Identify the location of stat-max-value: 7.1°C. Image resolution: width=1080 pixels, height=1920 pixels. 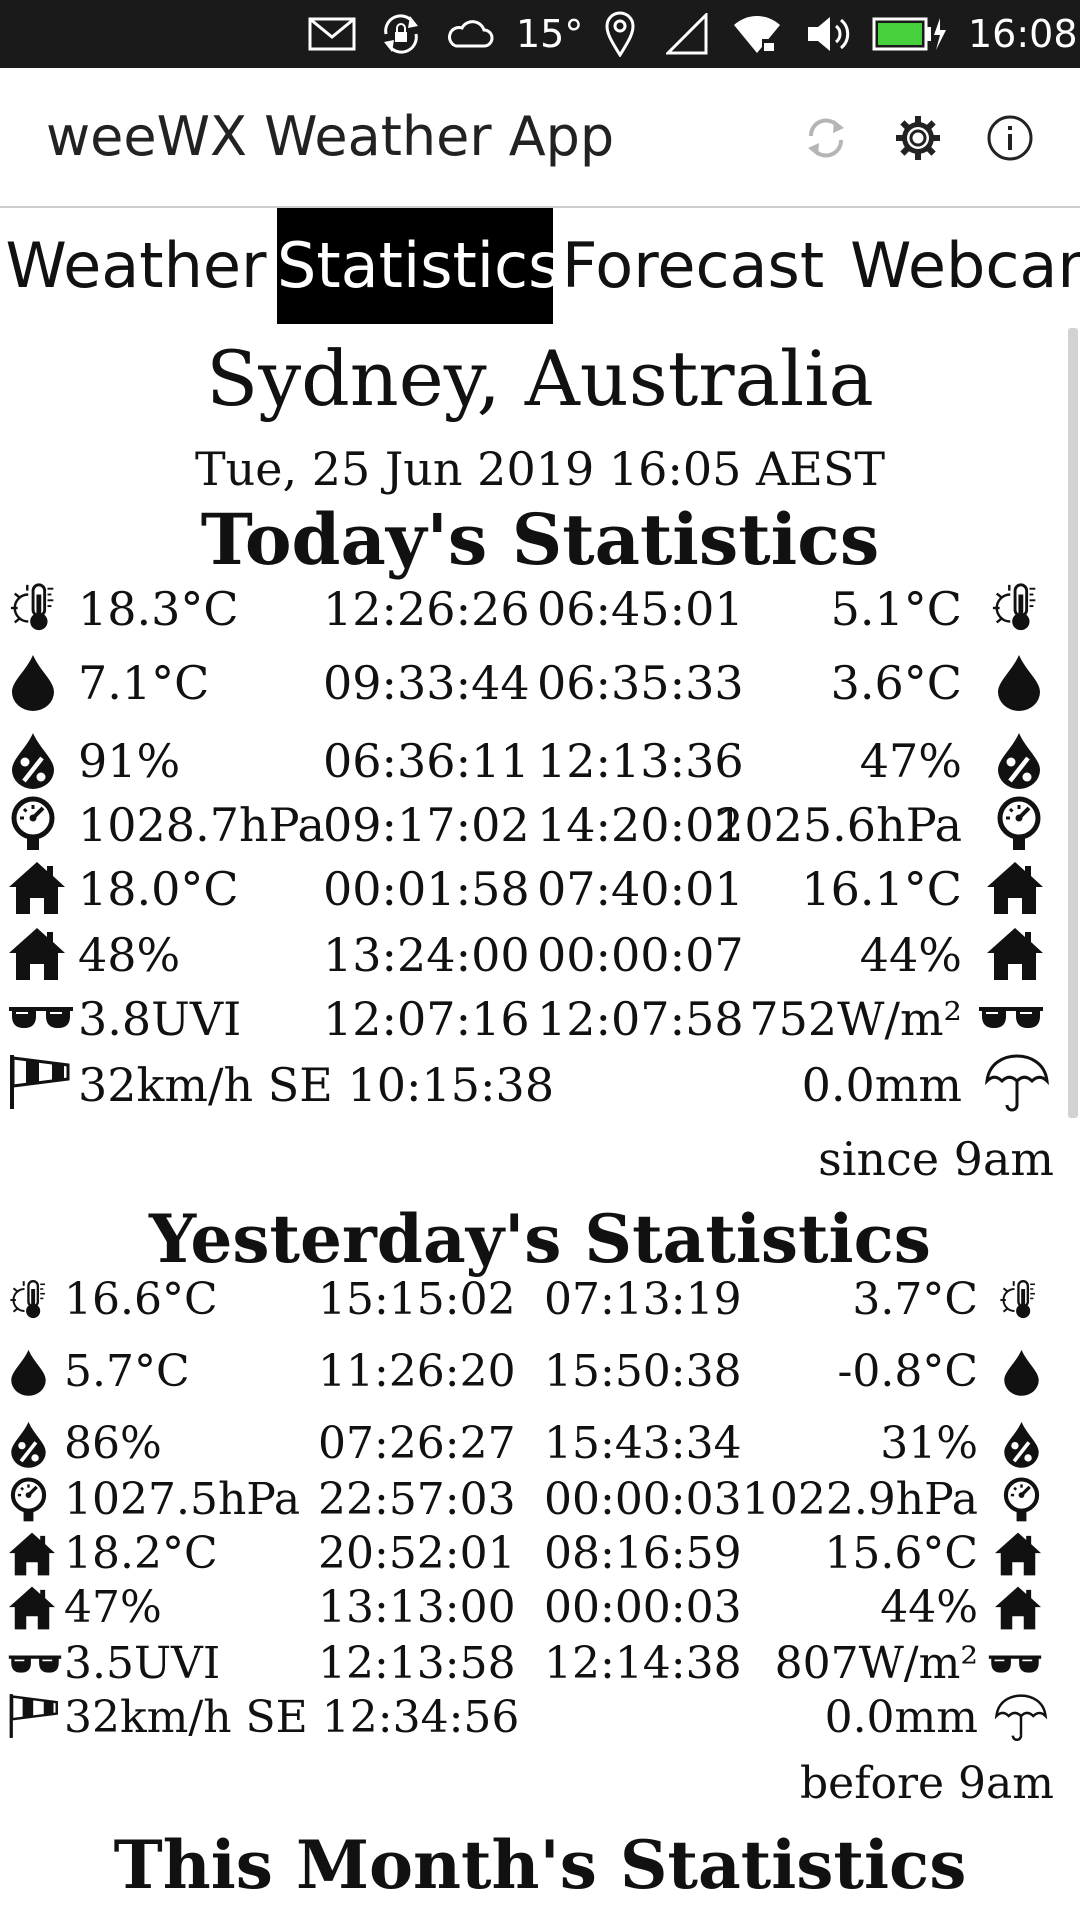
(144, 683).